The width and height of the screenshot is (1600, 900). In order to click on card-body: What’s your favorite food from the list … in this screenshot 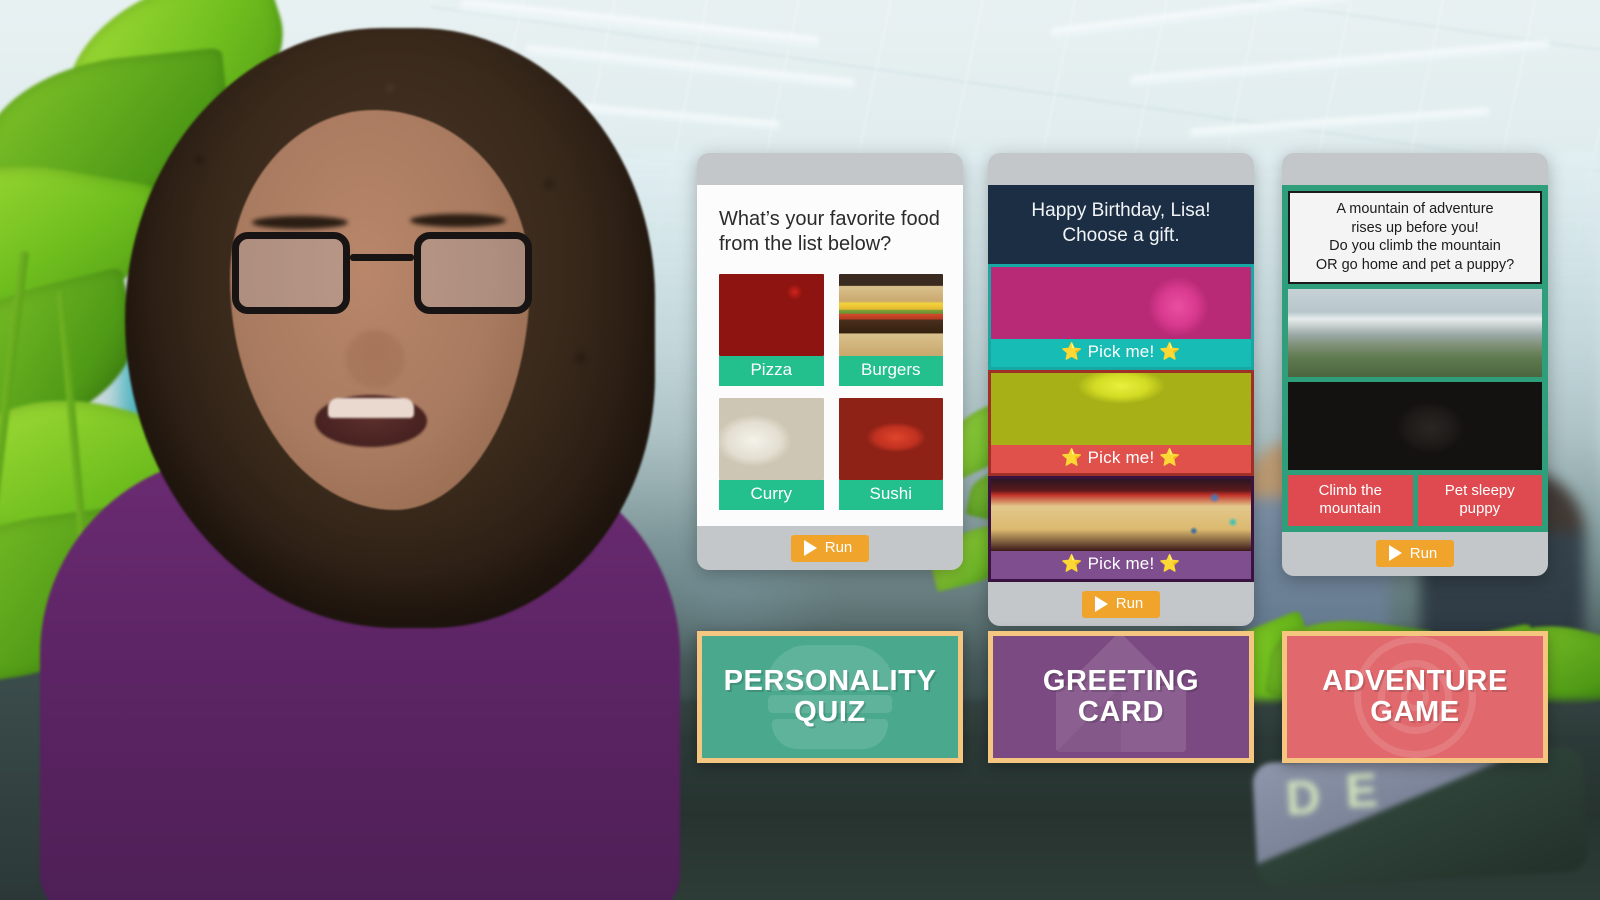, I will do `click(830, 356)`.